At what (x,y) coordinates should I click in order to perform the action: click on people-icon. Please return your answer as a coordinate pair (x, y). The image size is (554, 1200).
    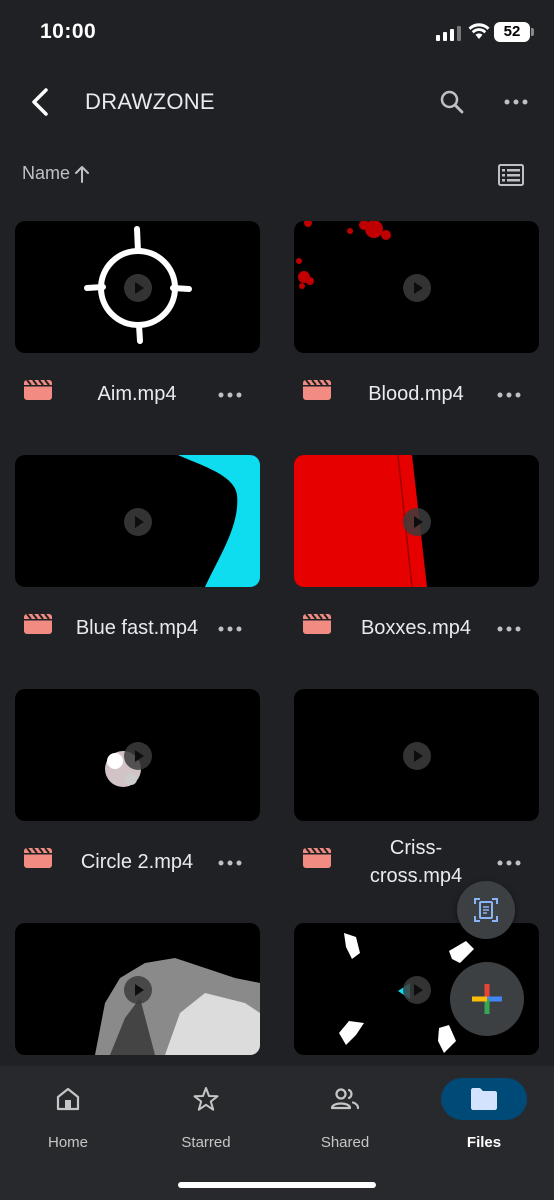
    Looking at the image, I should click on (345, 1099).